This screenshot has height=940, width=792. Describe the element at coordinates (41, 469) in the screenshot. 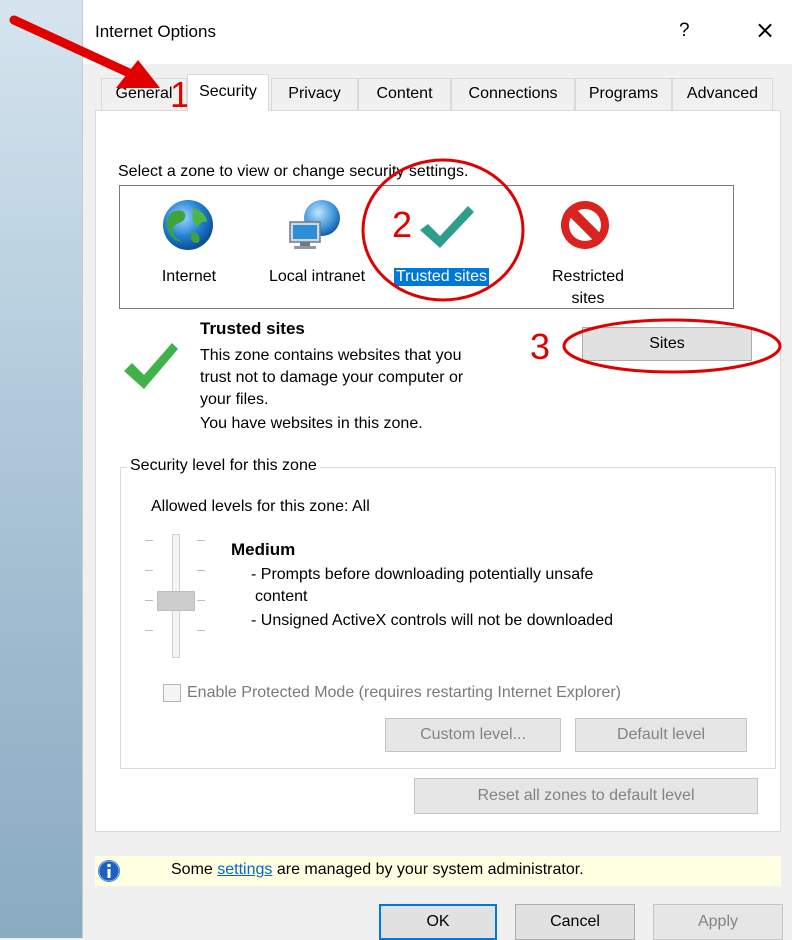

I see `desktop-background` at that location.